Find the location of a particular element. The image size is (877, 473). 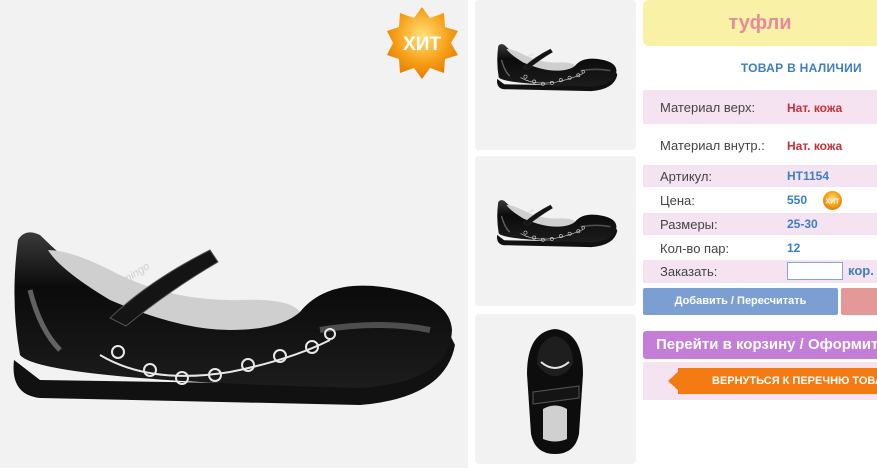

article-value: HT1154 is located at coordinates (808, 176).